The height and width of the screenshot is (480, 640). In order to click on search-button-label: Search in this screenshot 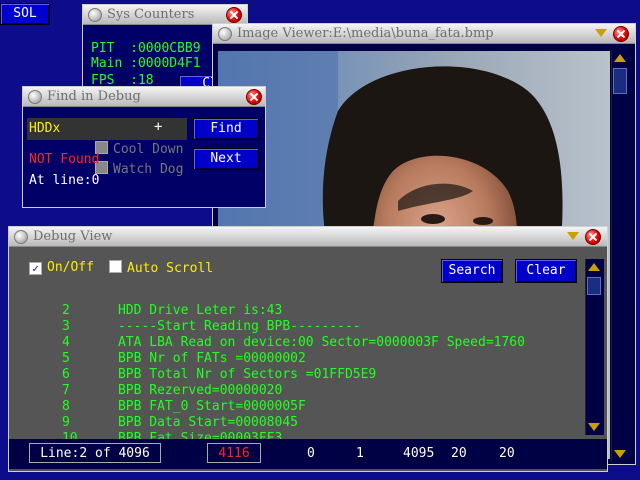, I will do `click(472, 270)`.